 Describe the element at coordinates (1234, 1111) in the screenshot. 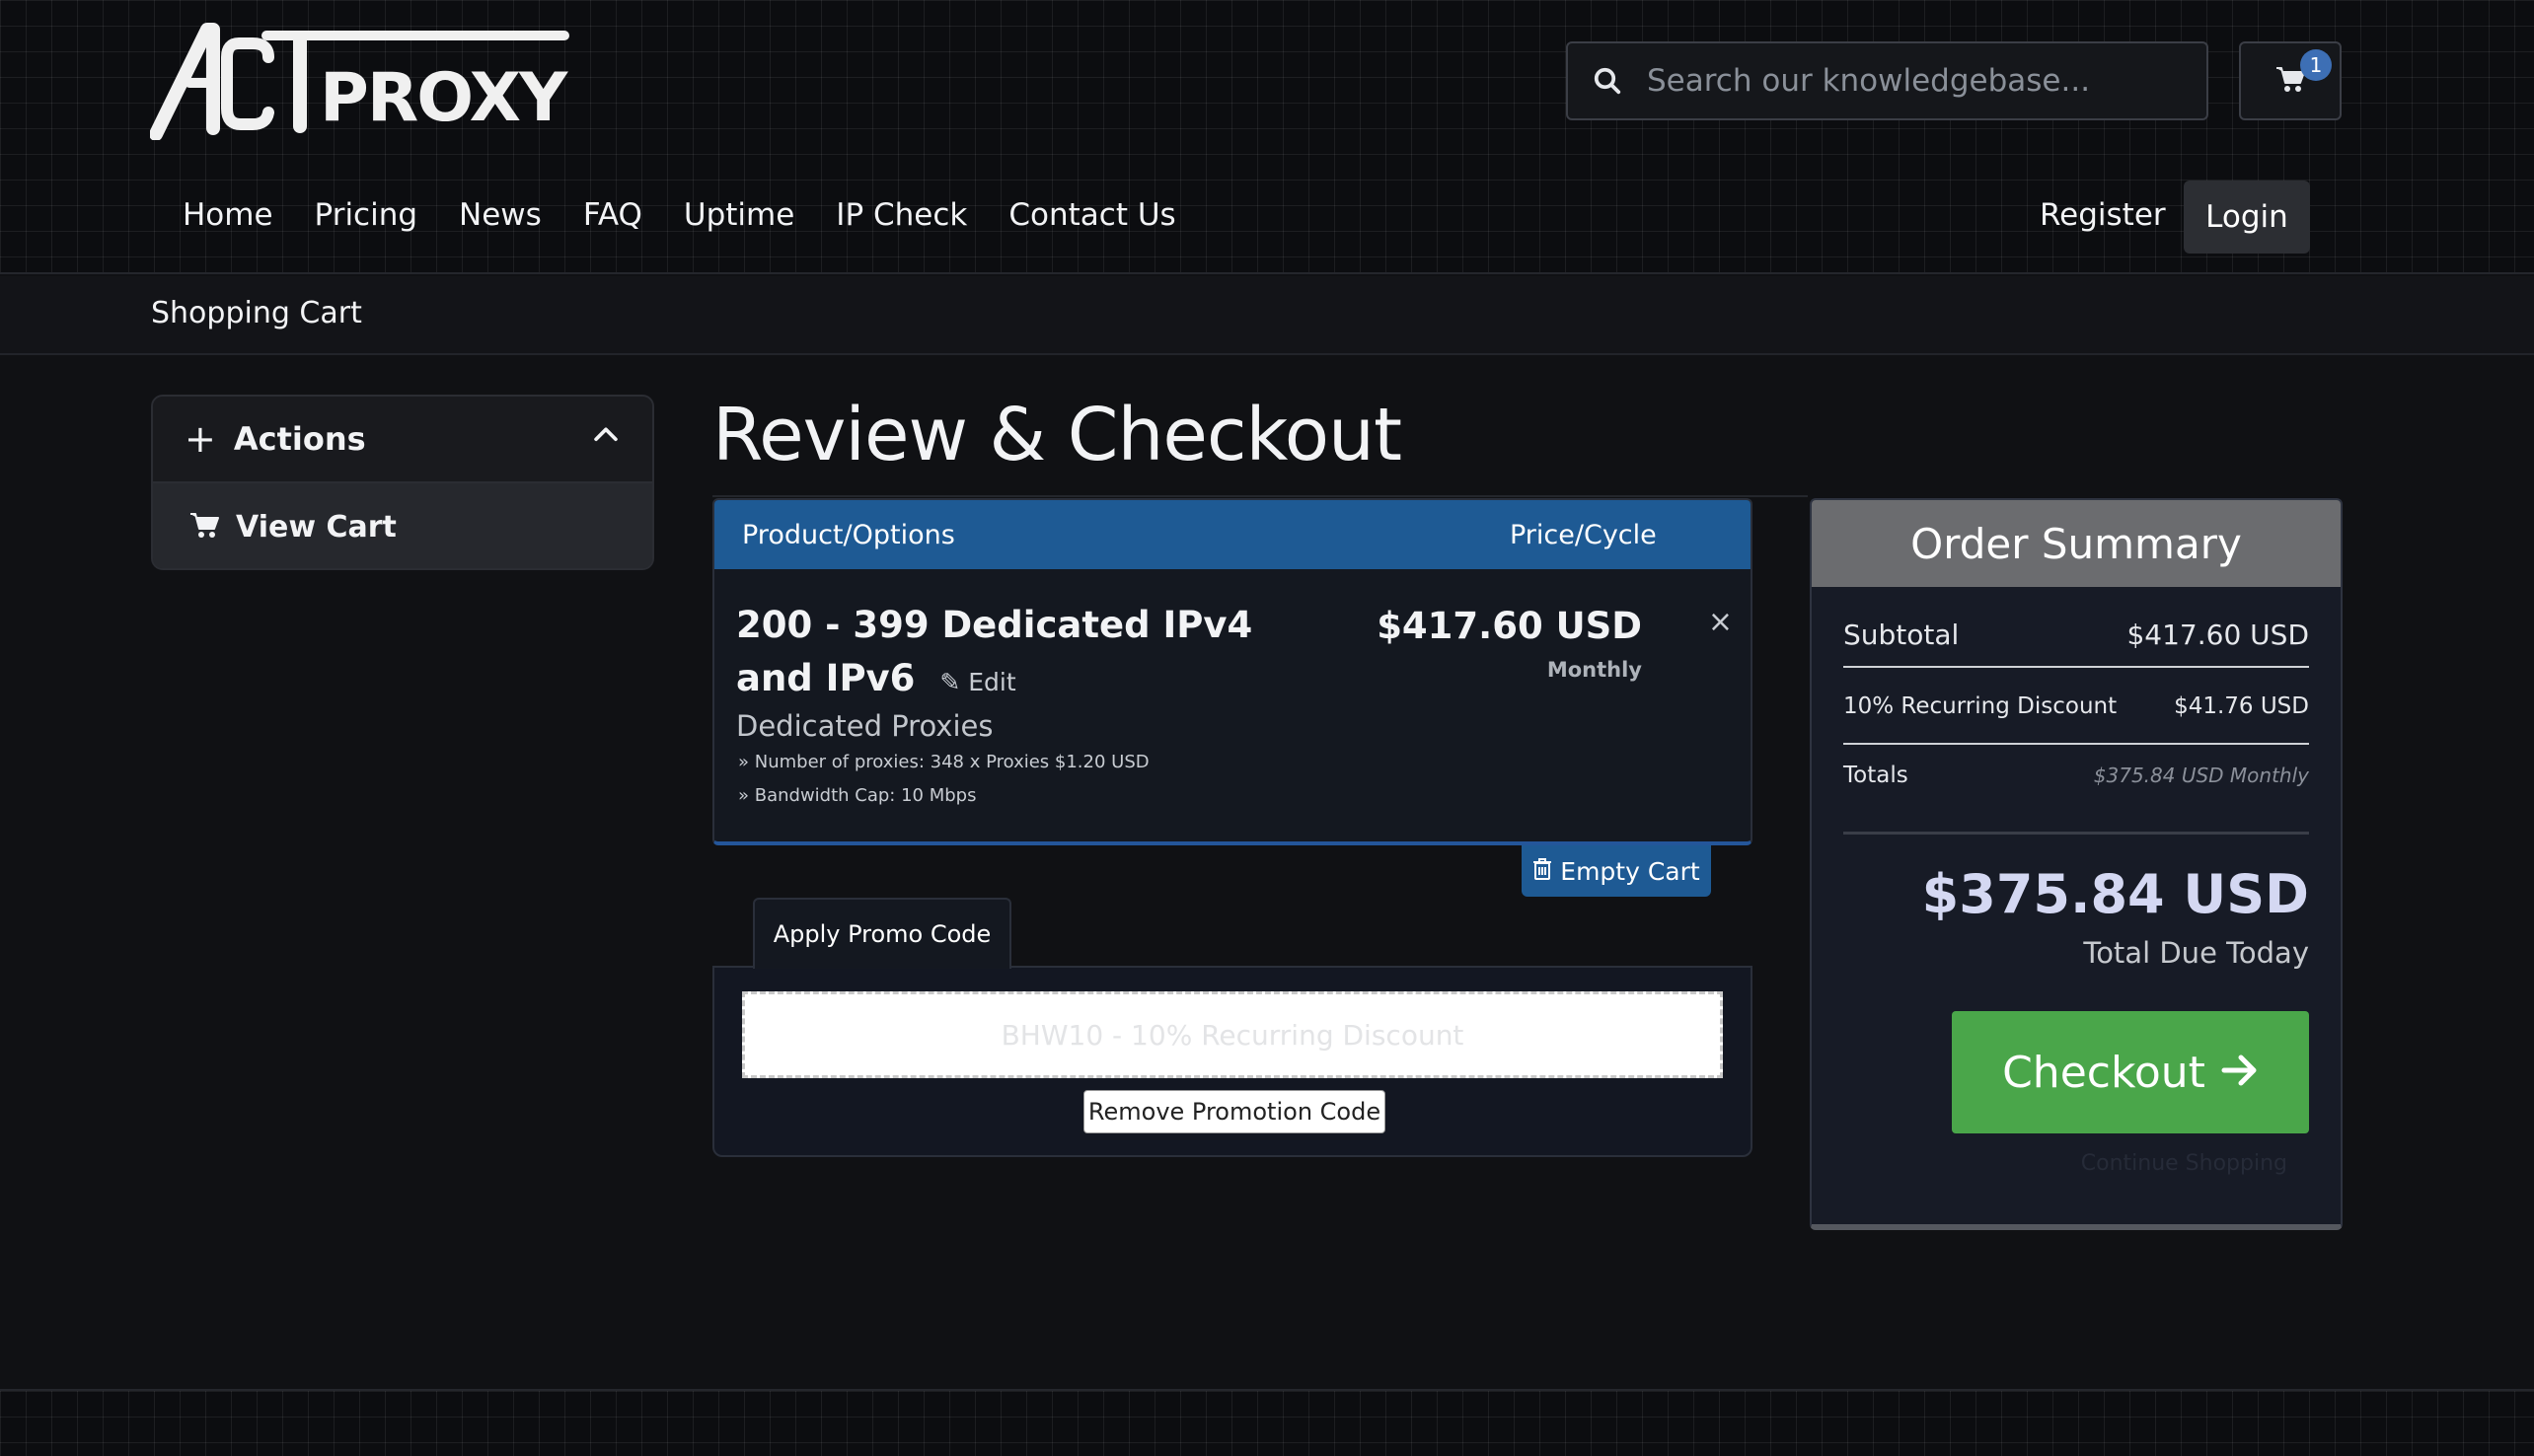

I see `remove-promotion-button: Remove Promotion Code` at that location.